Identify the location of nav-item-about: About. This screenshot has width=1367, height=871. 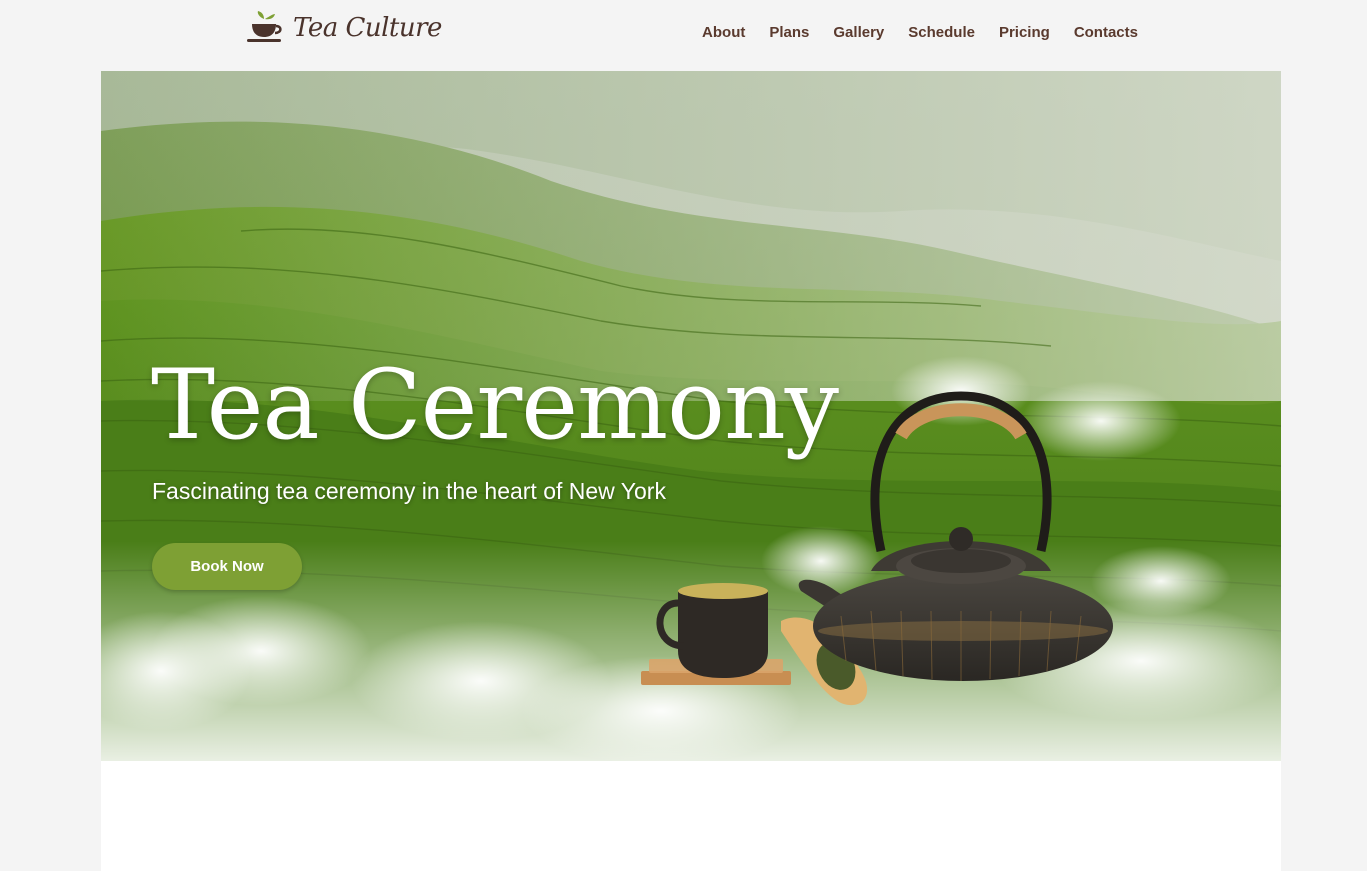
(723, 32).